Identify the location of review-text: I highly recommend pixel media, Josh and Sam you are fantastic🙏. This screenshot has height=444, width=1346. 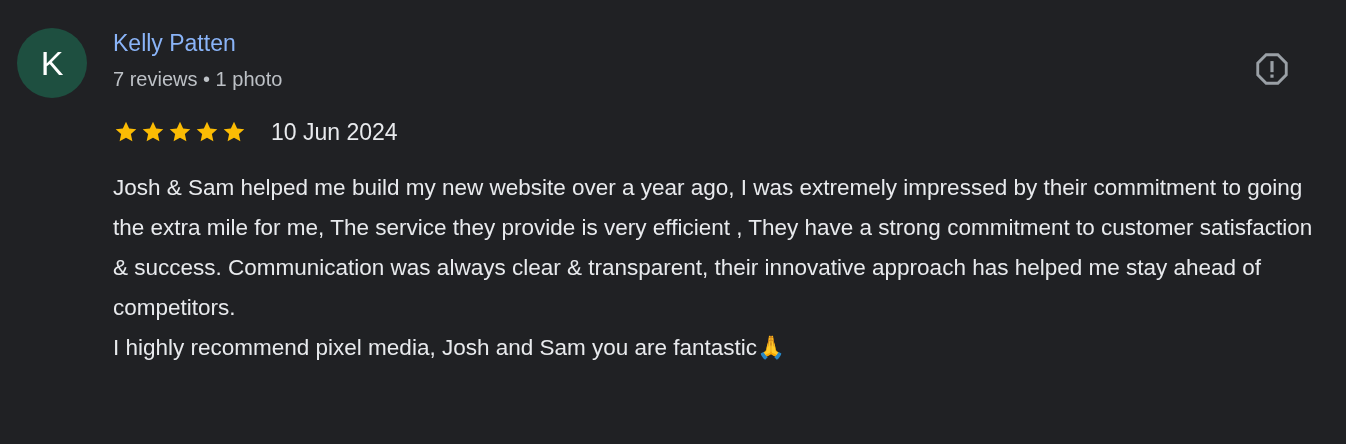
(450, 347).